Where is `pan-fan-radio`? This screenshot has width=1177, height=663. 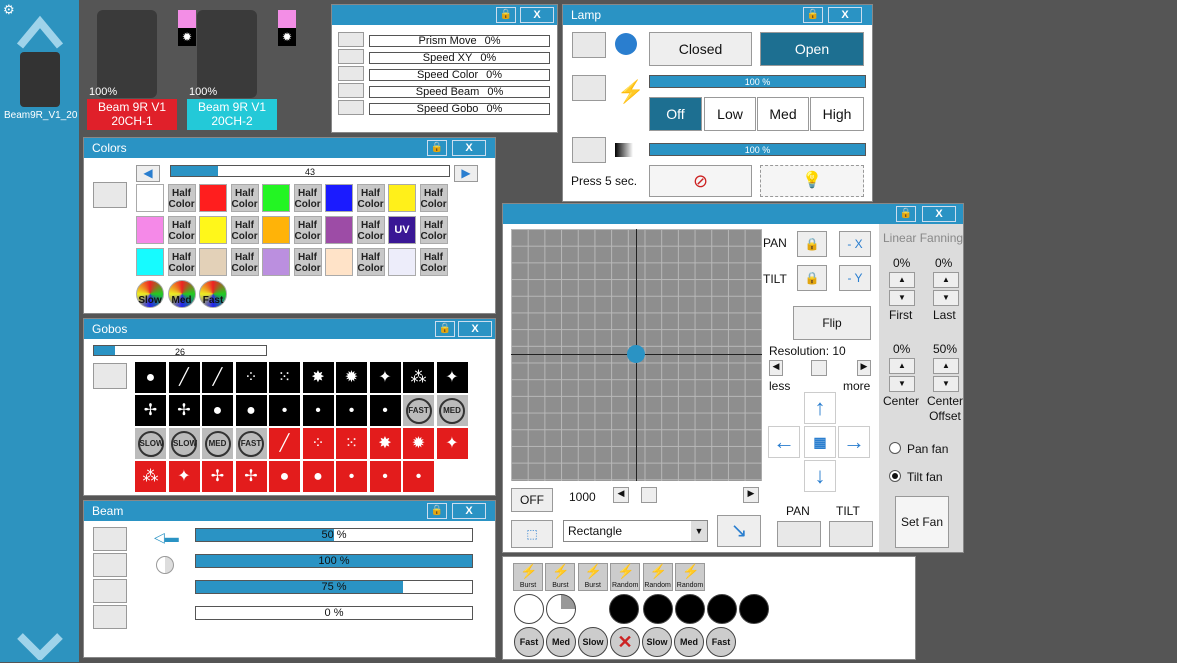 pan-fan-radio is located at coordinates (895, 448).